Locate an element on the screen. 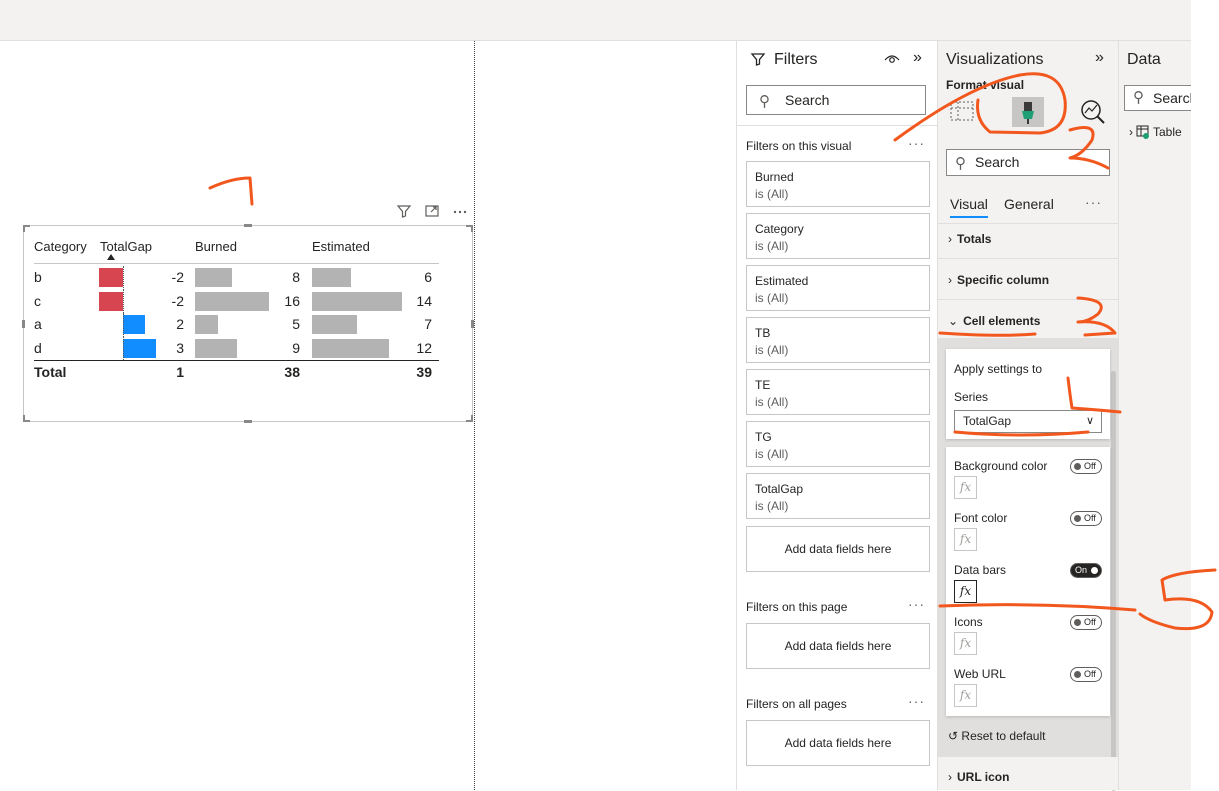 This screenshot has width=1219, height=791. format-visual-label: Format visual is located at coordinates (985, 85).